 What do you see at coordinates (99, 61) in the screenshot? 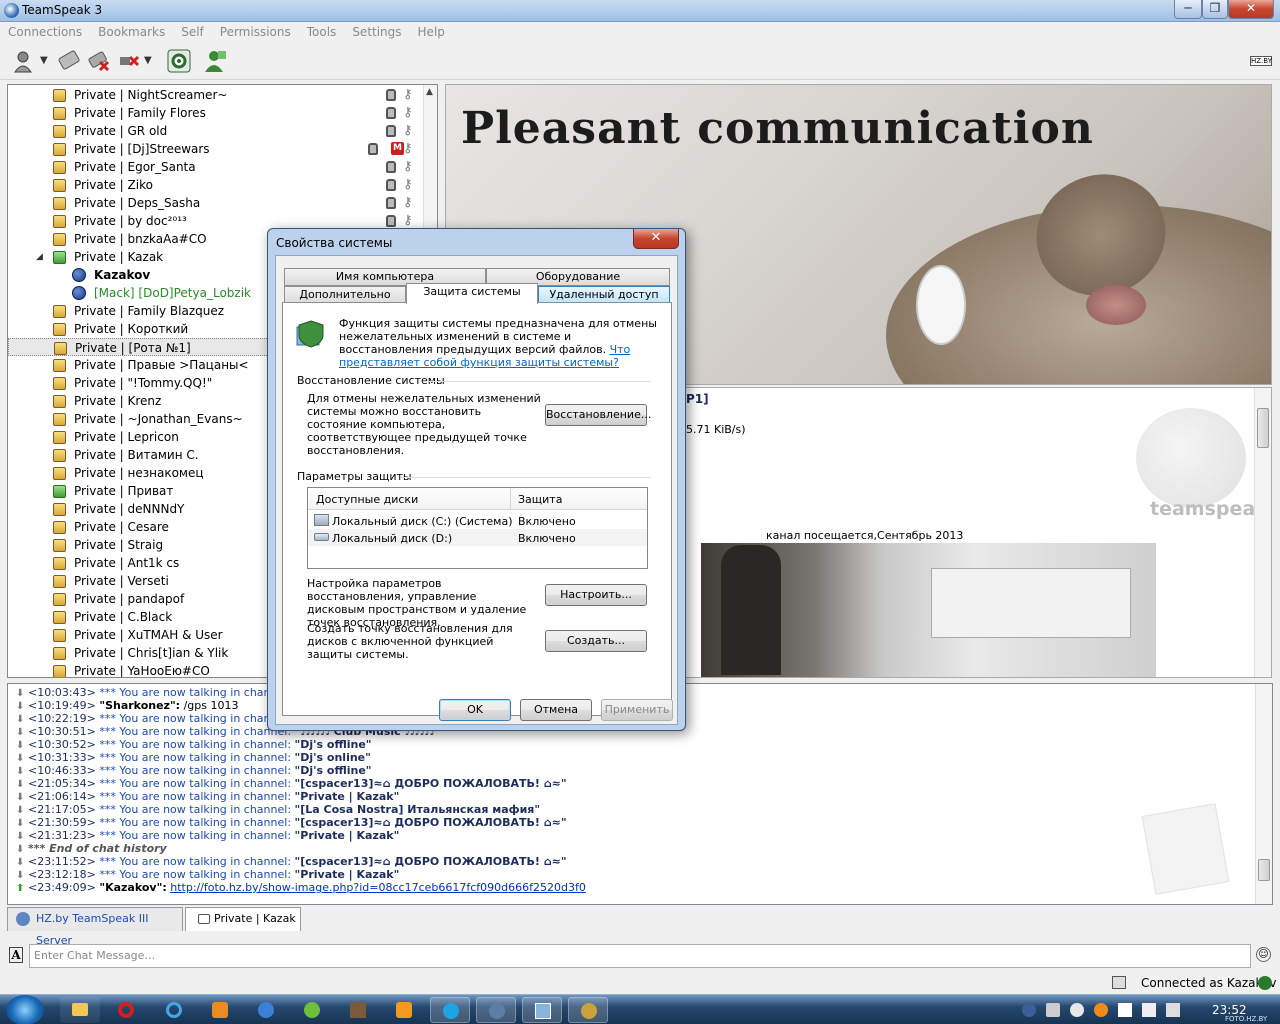
I see `disconnect-icon` at bounding box center [99, 61].